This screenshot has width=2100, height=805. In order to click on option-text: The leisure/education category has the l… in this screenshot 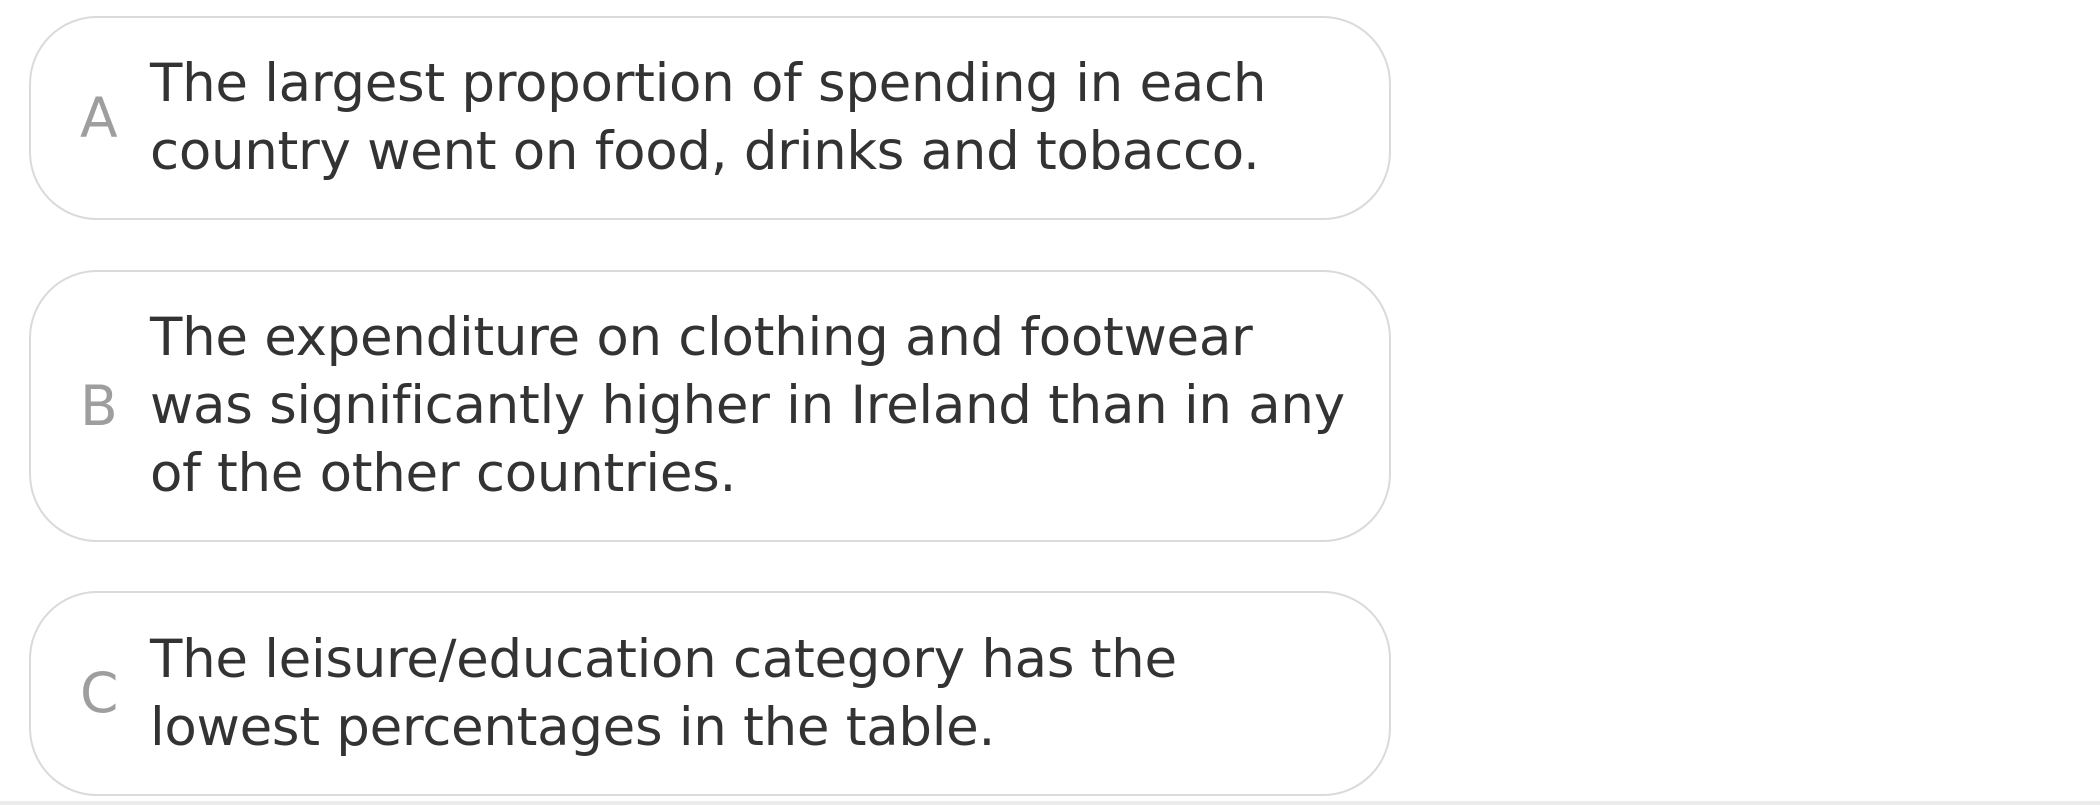, I will do `click(663, 693)`.